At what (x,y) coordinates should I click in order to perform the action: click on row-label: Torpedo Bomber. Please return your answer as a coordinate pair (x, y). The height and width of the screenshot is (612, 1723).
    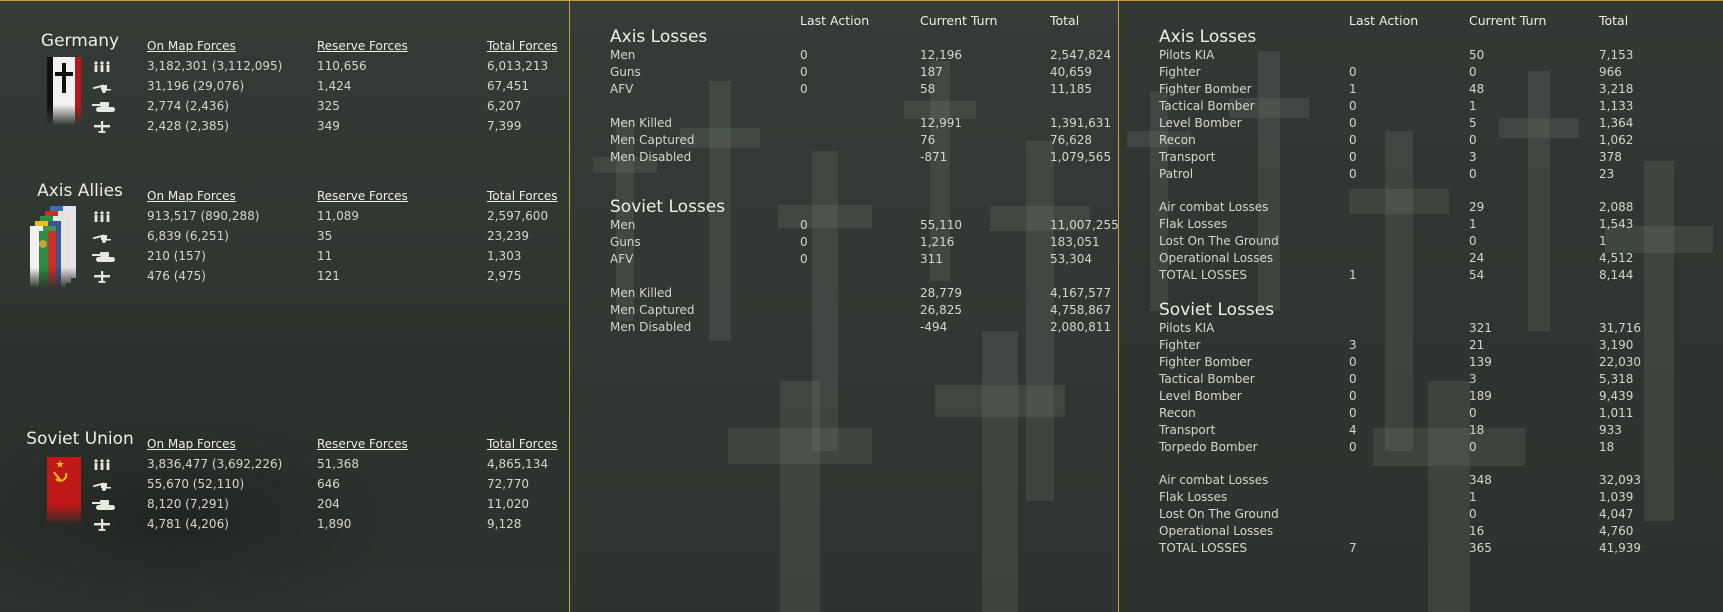
    Looking at the image, I should click on (1208, 447).